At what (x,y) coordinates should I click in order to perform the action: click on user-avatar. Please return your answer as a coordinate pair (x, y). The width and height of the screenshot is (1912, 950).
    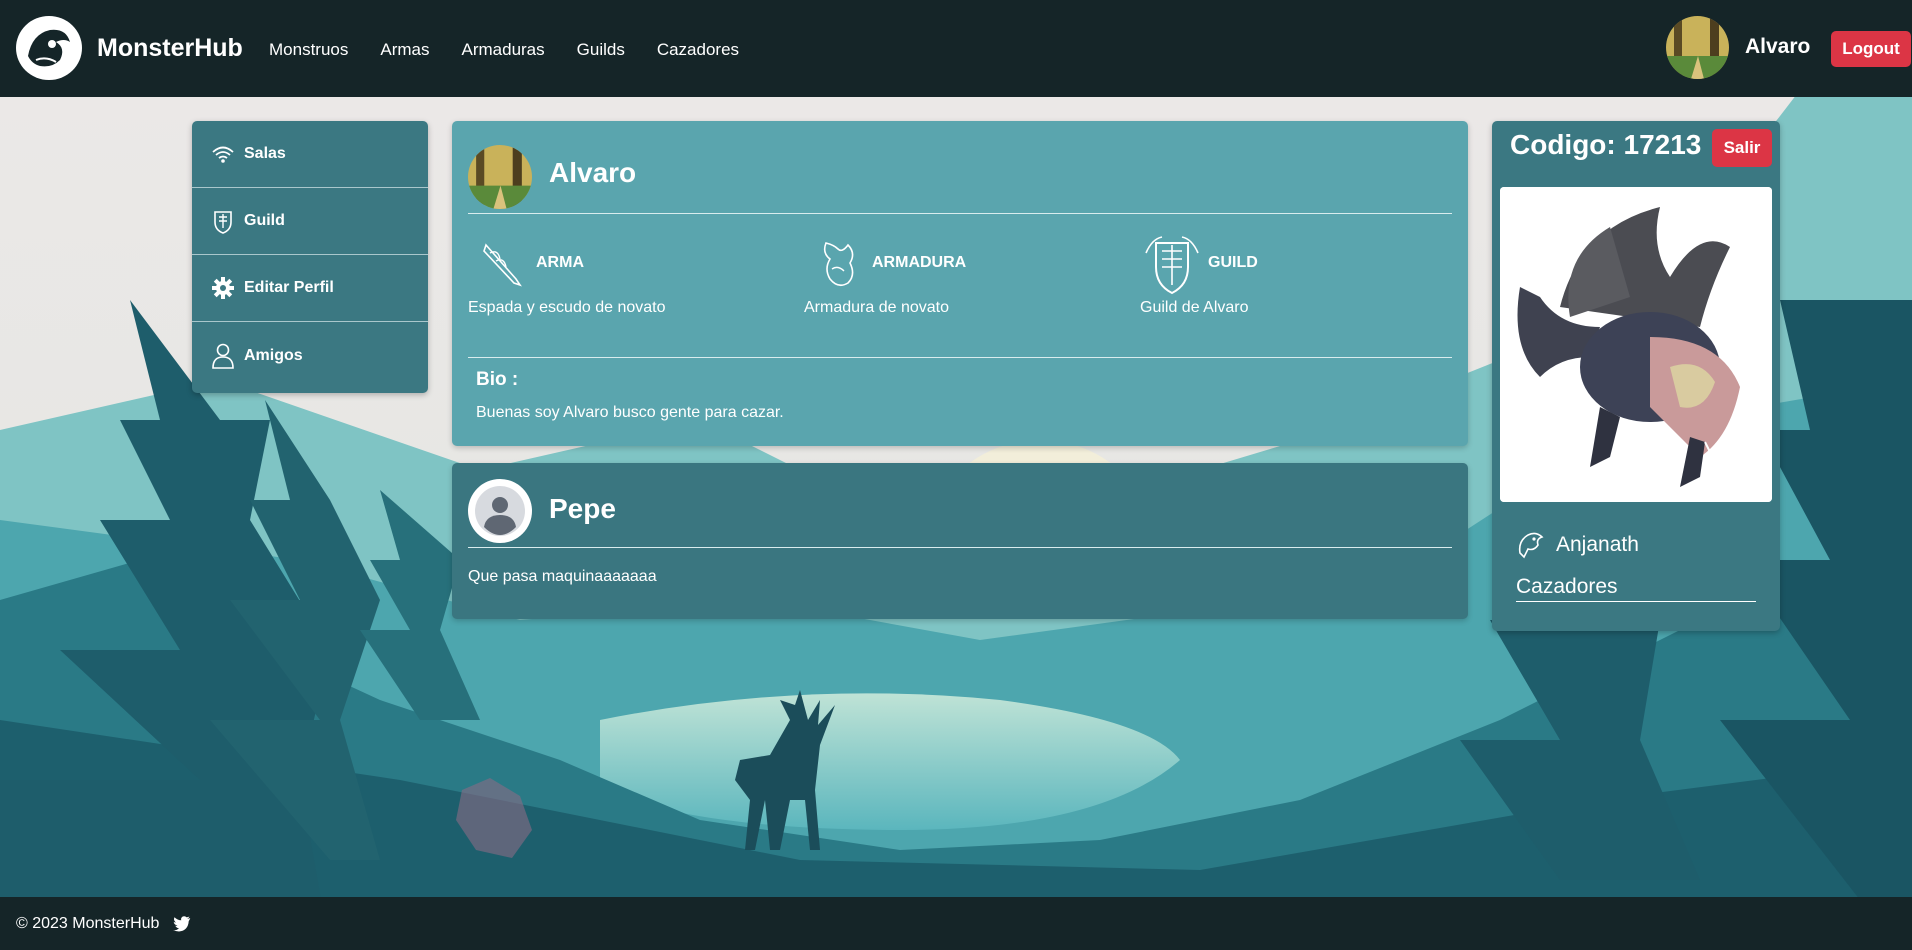
    Looking at the image, I should click on (1697, 47).